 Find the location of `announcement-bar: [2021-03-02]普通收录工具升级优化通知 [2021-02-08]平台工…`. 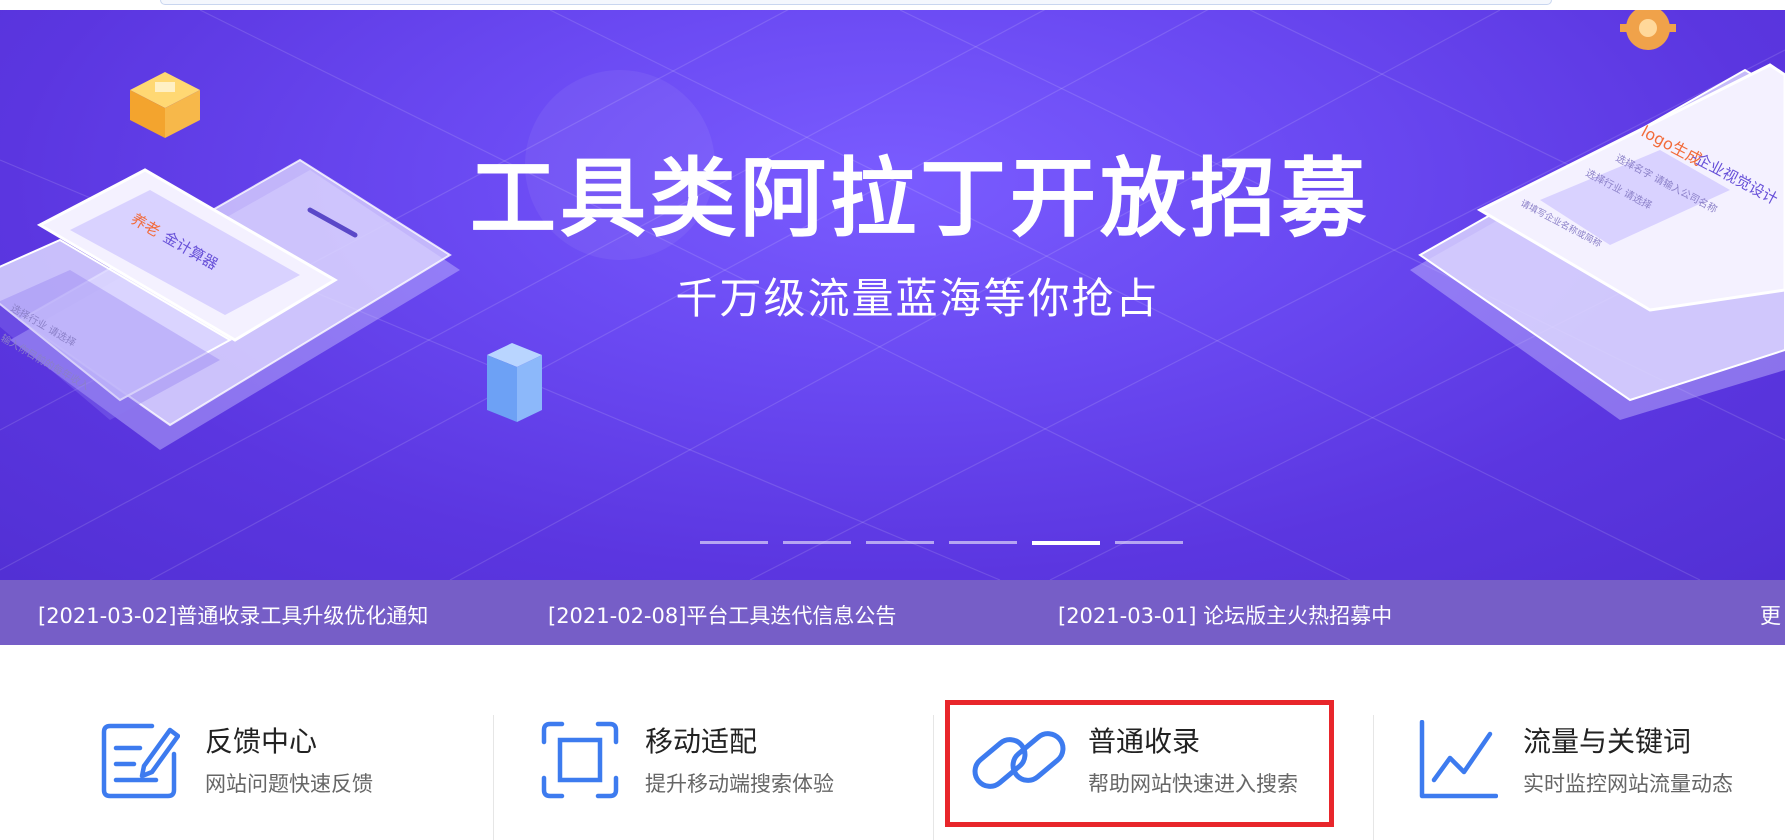

announcement-bar: [2021-03-02]普通收录工具升级优化通知 [2021-02-08]平台工… is located at coordinates (892, 612).